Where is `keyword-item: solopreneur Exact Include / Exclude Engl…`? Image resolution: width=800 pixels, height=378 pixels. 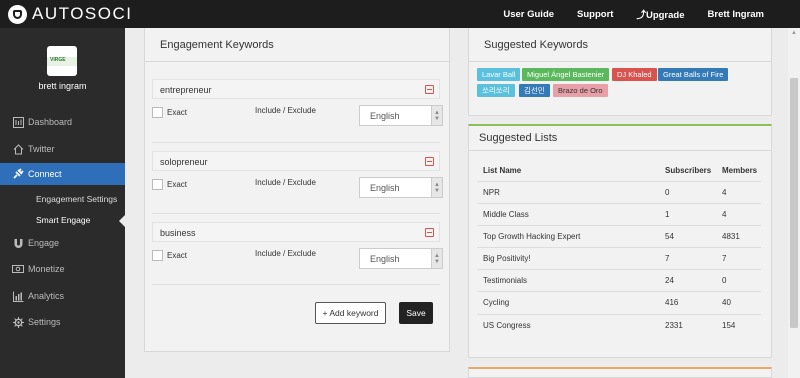 keyword-item: solopreneur Exact Include / Exclude Engl… is located at coordinates (297, 179).